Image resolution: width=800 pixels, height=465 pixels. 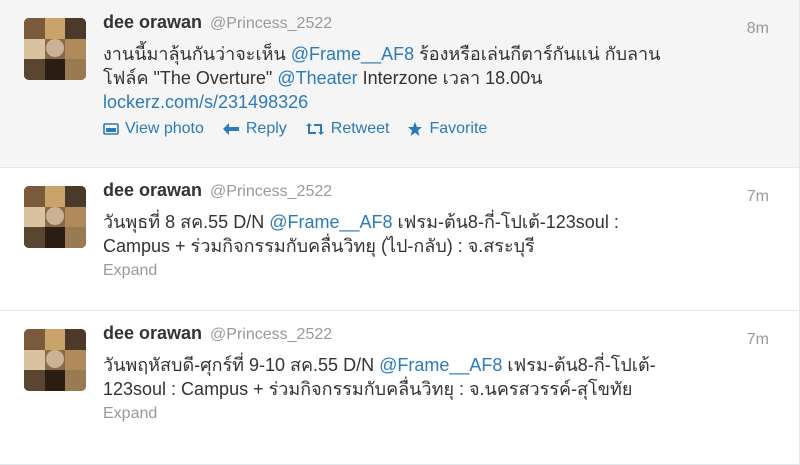 I want to click on reply-label: Reply, so click(x=266, y=128).